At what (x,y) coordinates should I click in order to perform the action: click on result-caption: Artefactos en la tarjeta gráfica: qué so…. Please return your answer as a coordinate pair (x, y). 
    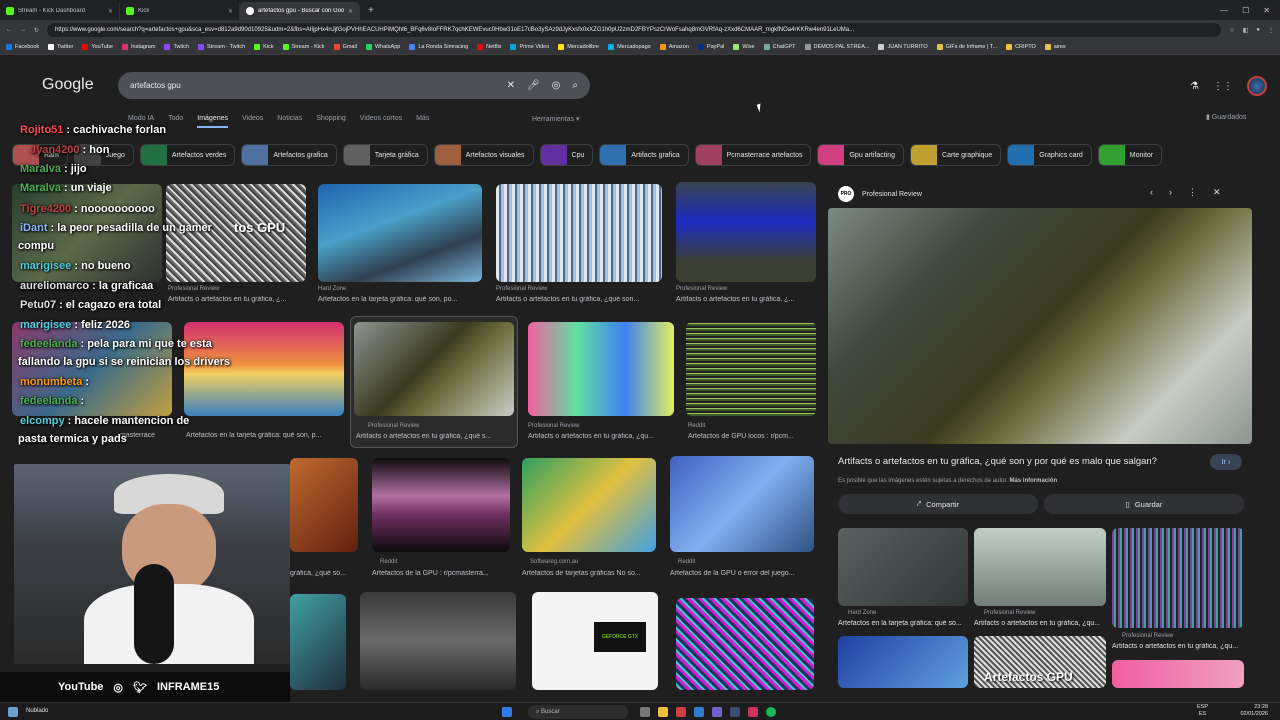
    Looking at the image, I should click on (265, 435).